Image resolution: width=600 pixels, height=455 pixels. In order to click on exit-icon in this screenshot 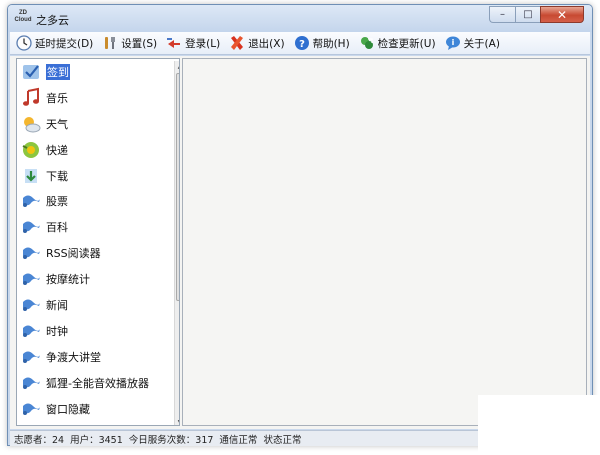, I will do `click(237, 43)`.